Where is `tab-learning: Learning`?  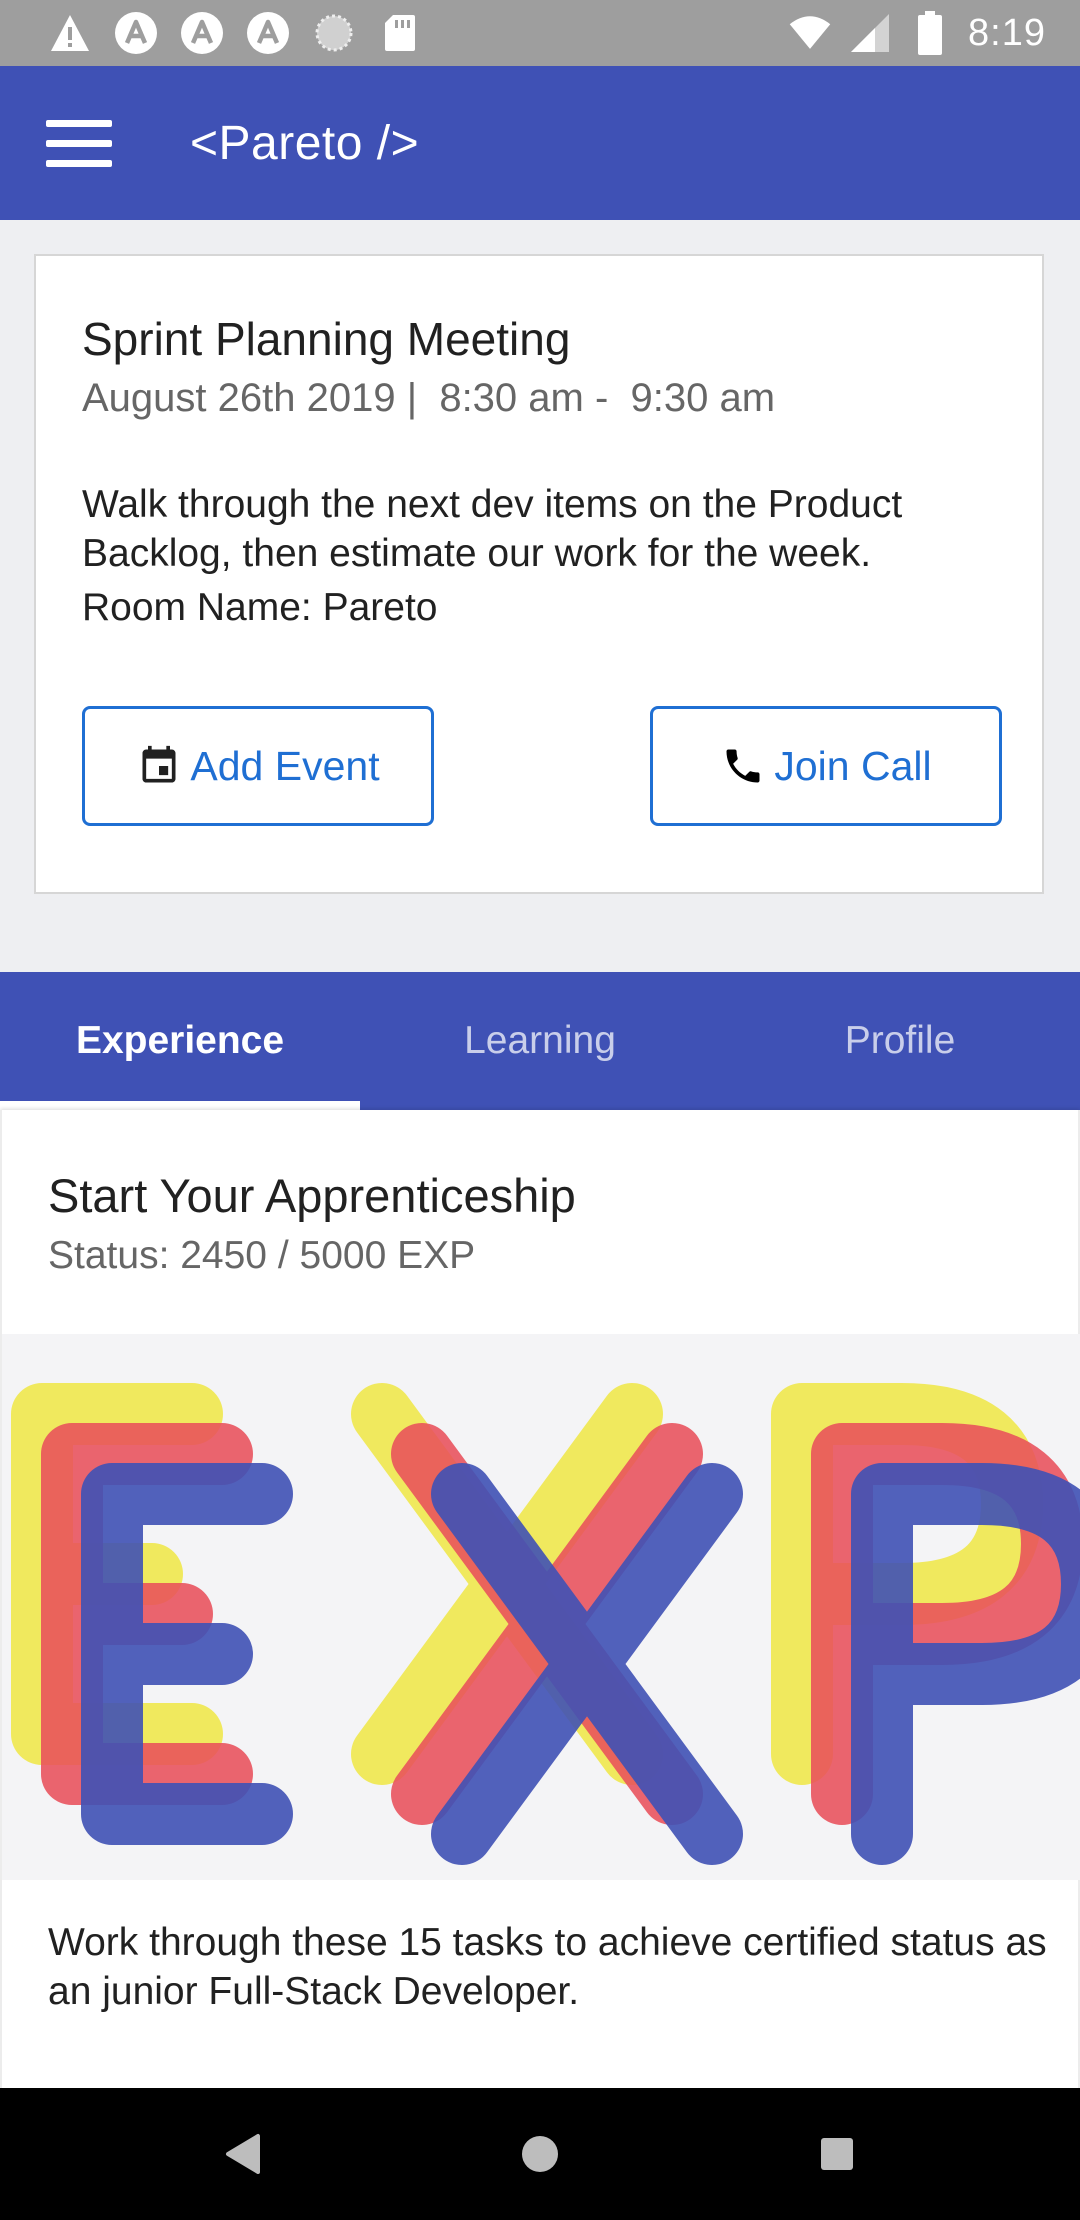 tab-learning: Learning is located at coordinates (540, 1041).